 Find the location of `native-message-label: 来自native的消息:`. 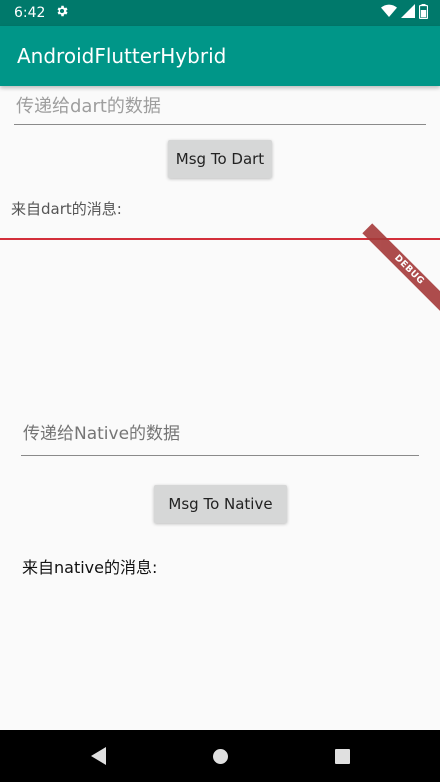

native-message-label: 来自native的消息: is located at coordinates (90, 567).